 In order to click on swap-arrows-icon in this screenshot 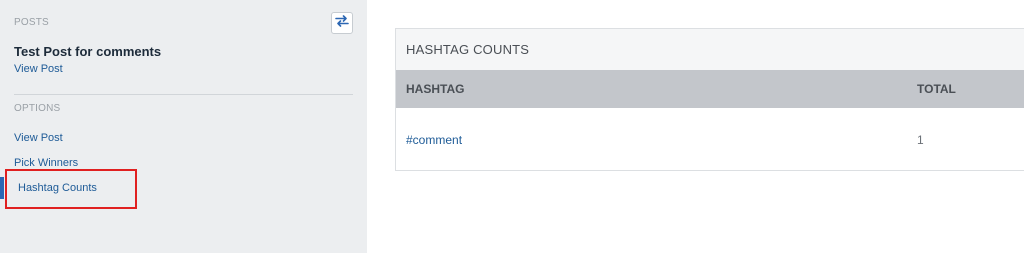, I will do `click(342, 23)`.